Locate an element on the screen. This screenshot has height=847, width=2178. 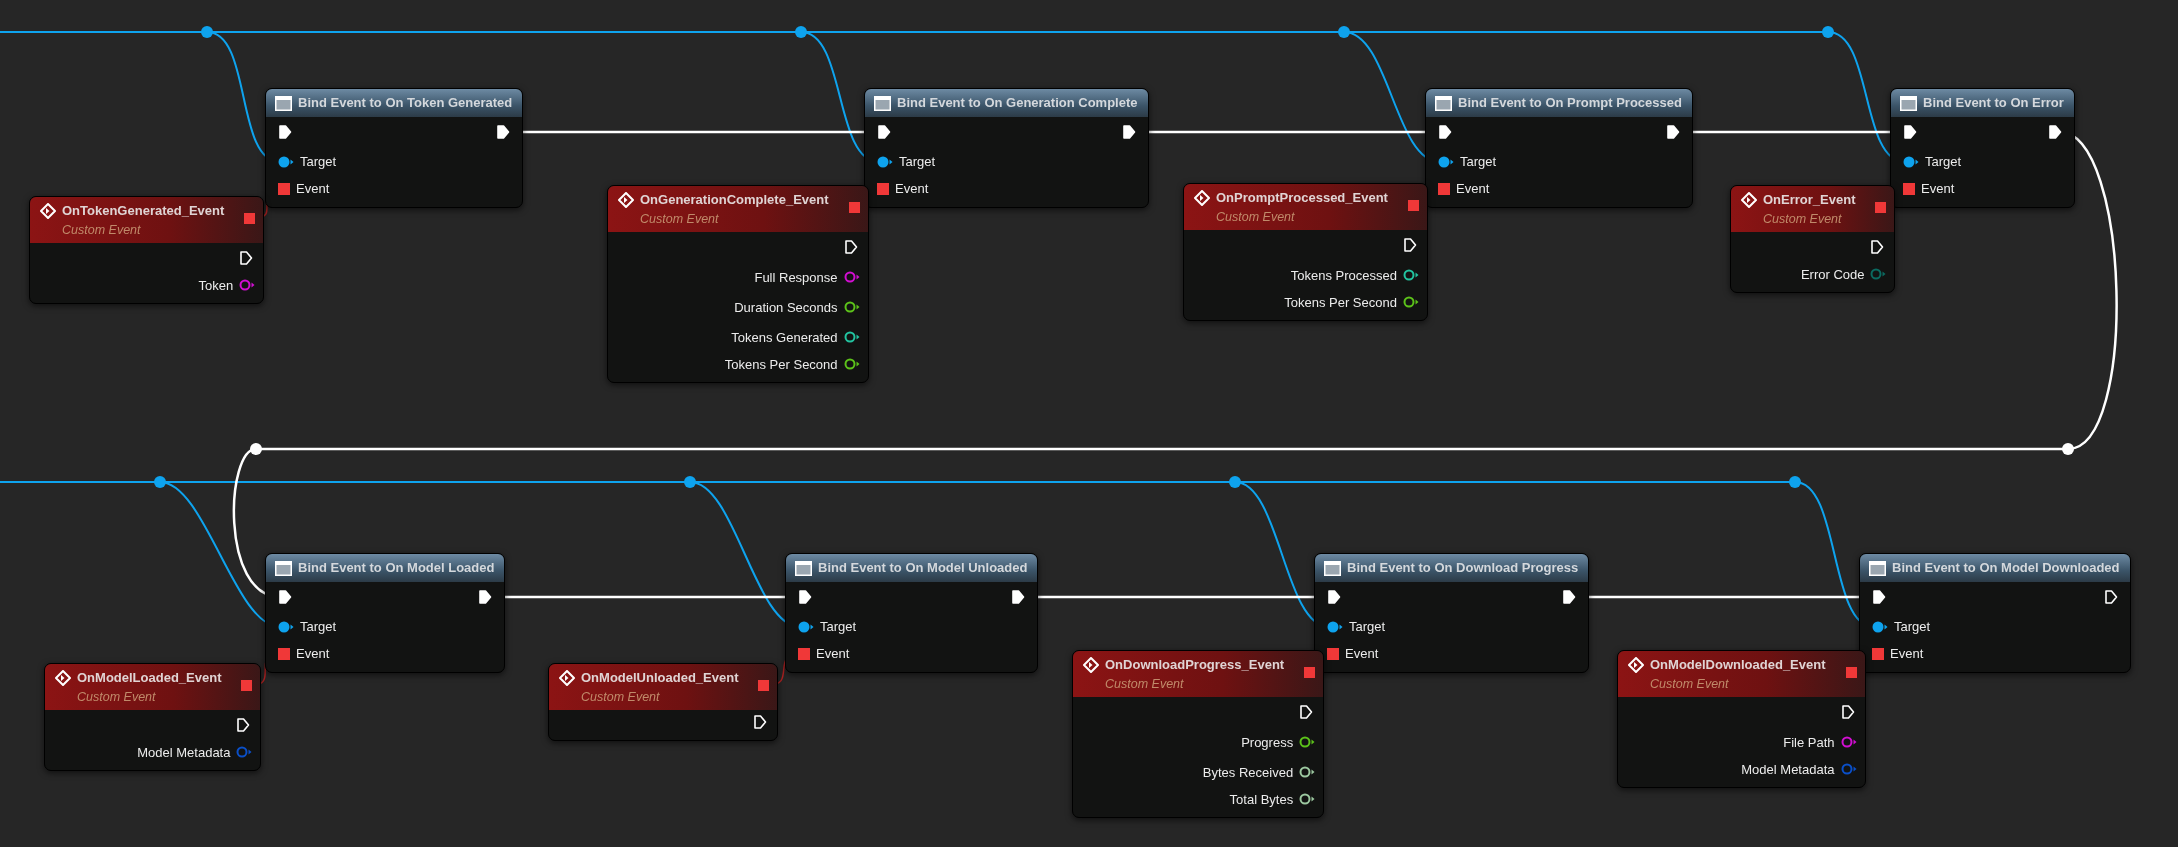
node-title: OnPromptProcessed_Event is located at coordinates (1302, 198).